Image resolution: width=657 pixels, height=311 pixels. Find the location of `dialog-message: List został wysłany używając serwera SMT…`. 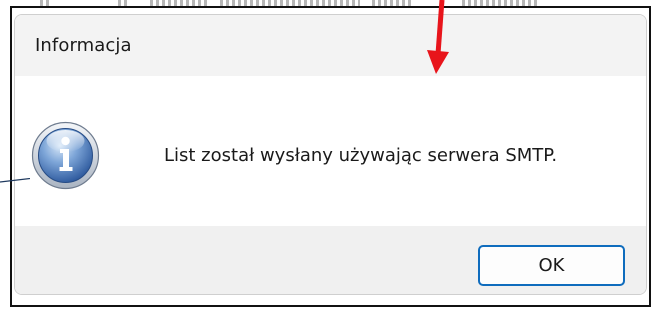

dialog-message: List został wysłany używając serwera SMT… is located at coordinates (361, 155).